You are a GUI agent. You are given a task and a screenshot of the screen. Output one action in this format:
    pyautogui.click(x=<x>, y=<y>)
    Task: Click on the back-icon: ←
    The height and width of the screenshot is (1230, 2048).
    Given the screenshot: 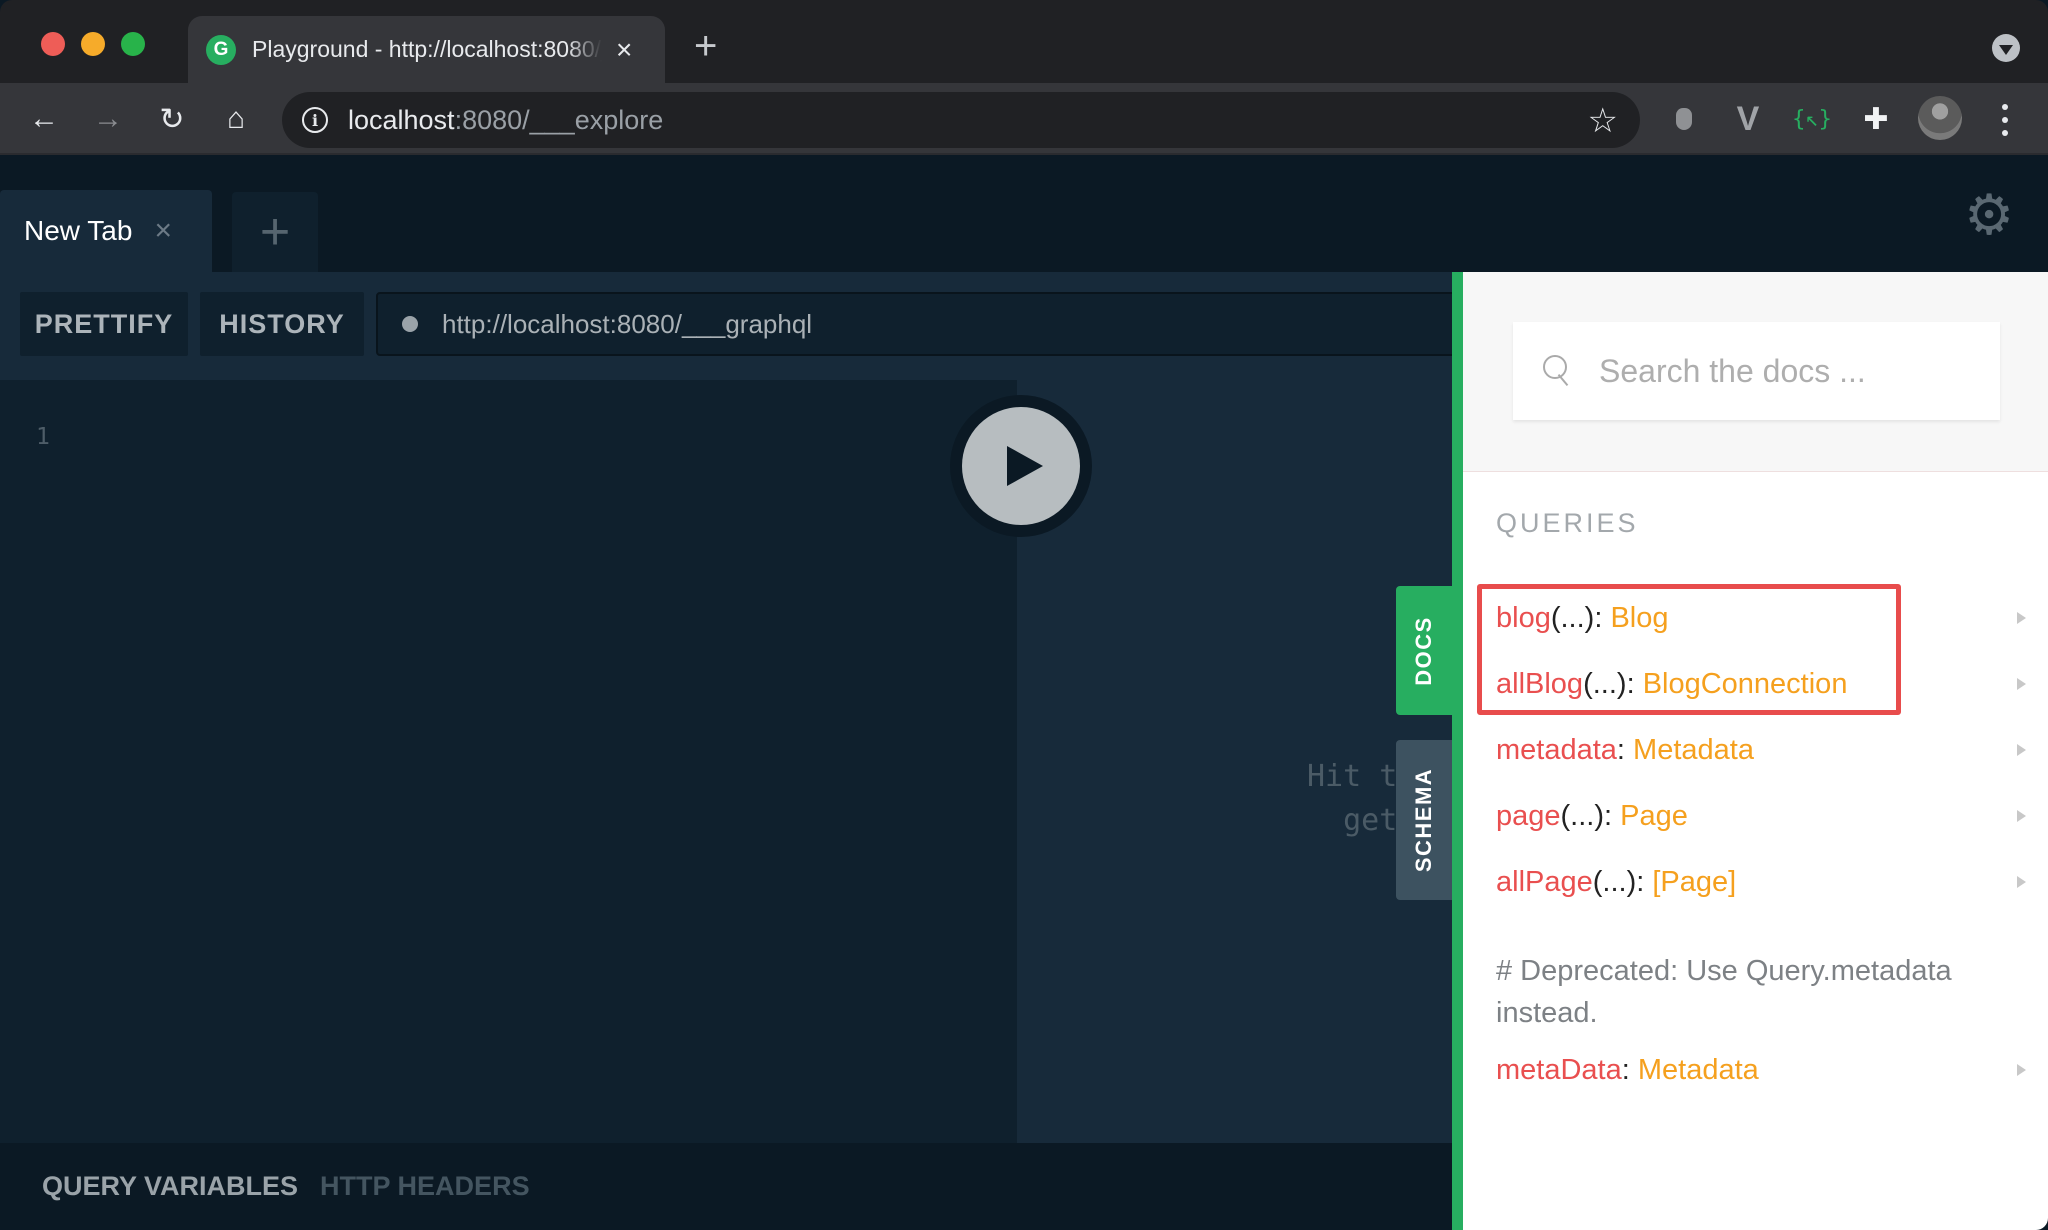 What is the action you would take?
    pyautogui.click(x=44, y=119)
    